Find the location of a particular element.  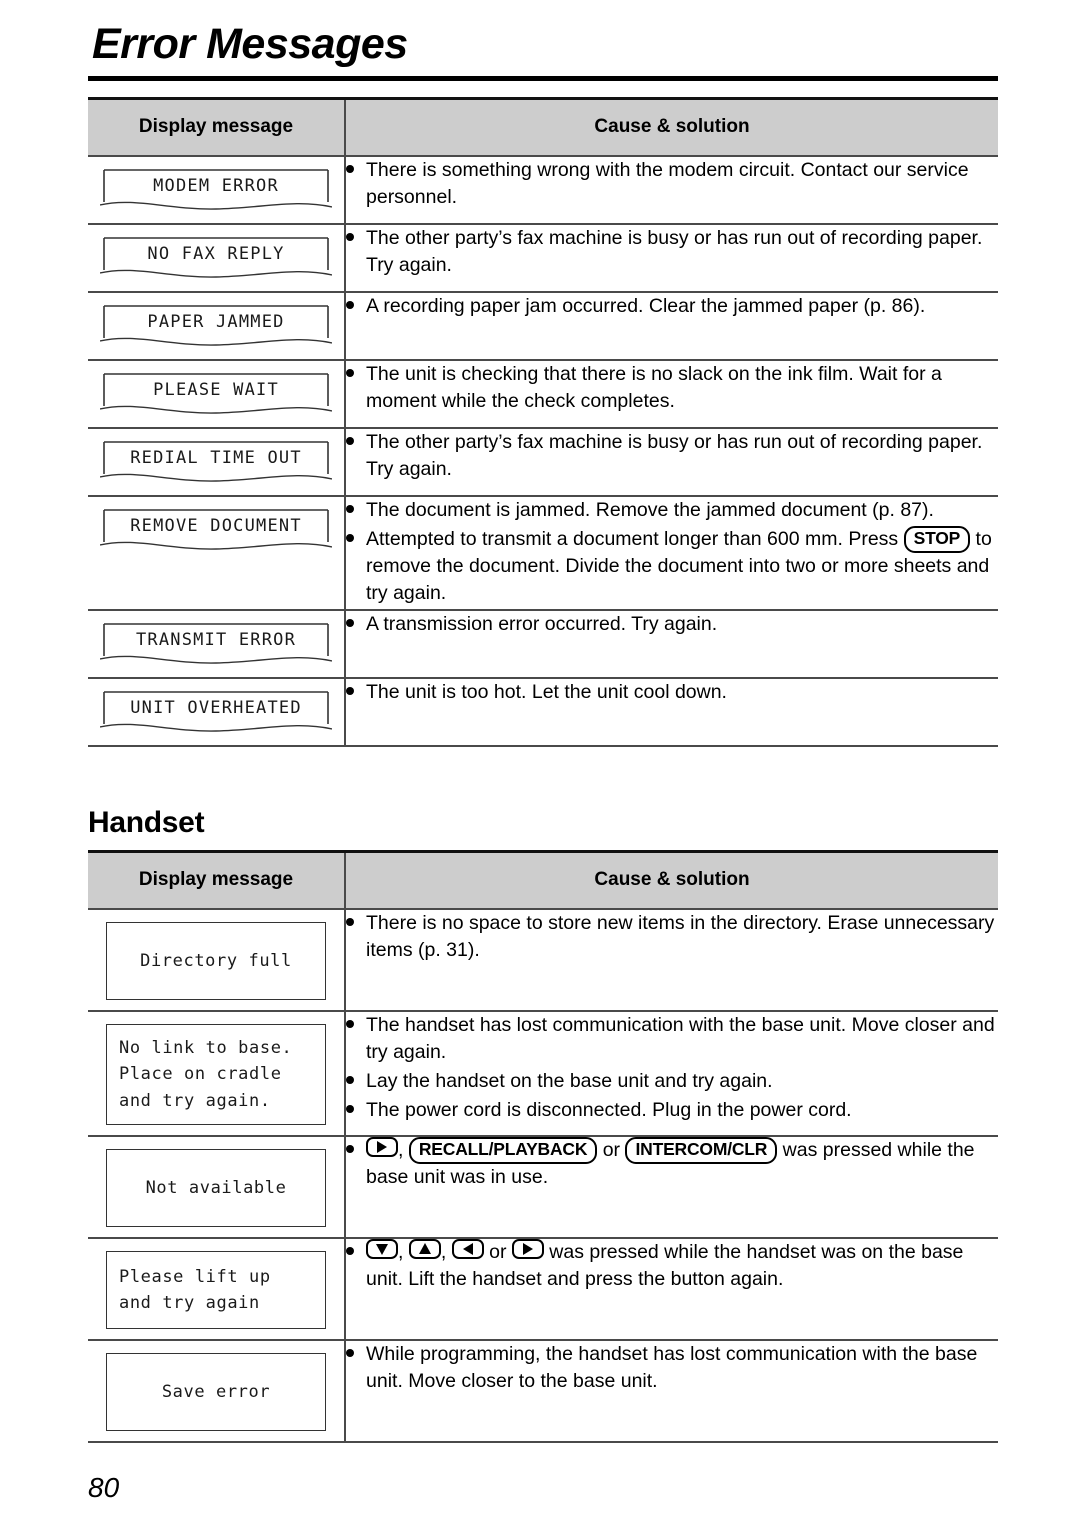

display-box-wrapper: NO FAX REPLY is located at coordinates (216, 258).